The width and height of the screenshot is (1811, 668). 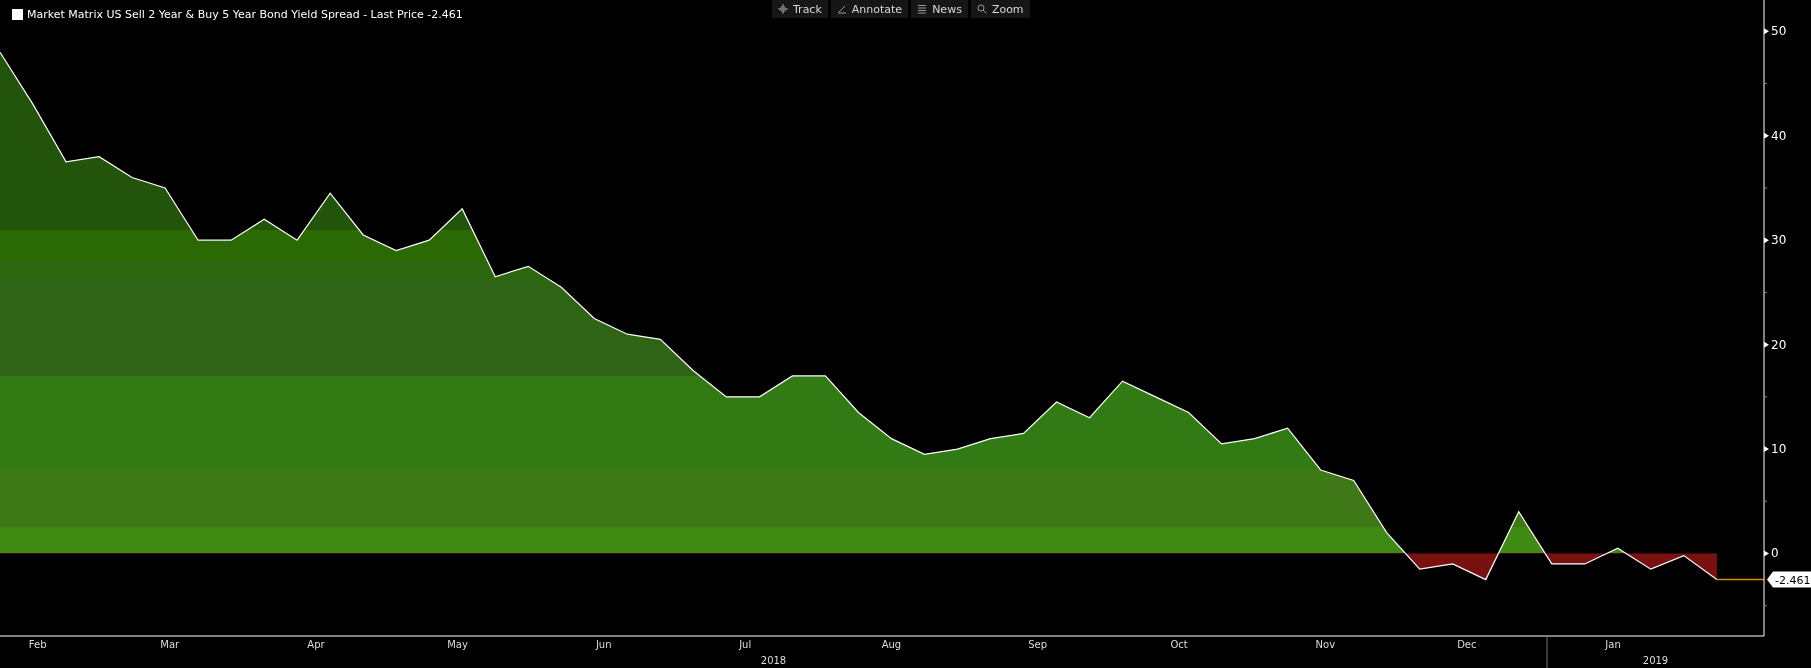 What do you see at coordinates (800, 9) in the screenshot?
I see `toolbar-button: Track` at bounding box center [800, 9].